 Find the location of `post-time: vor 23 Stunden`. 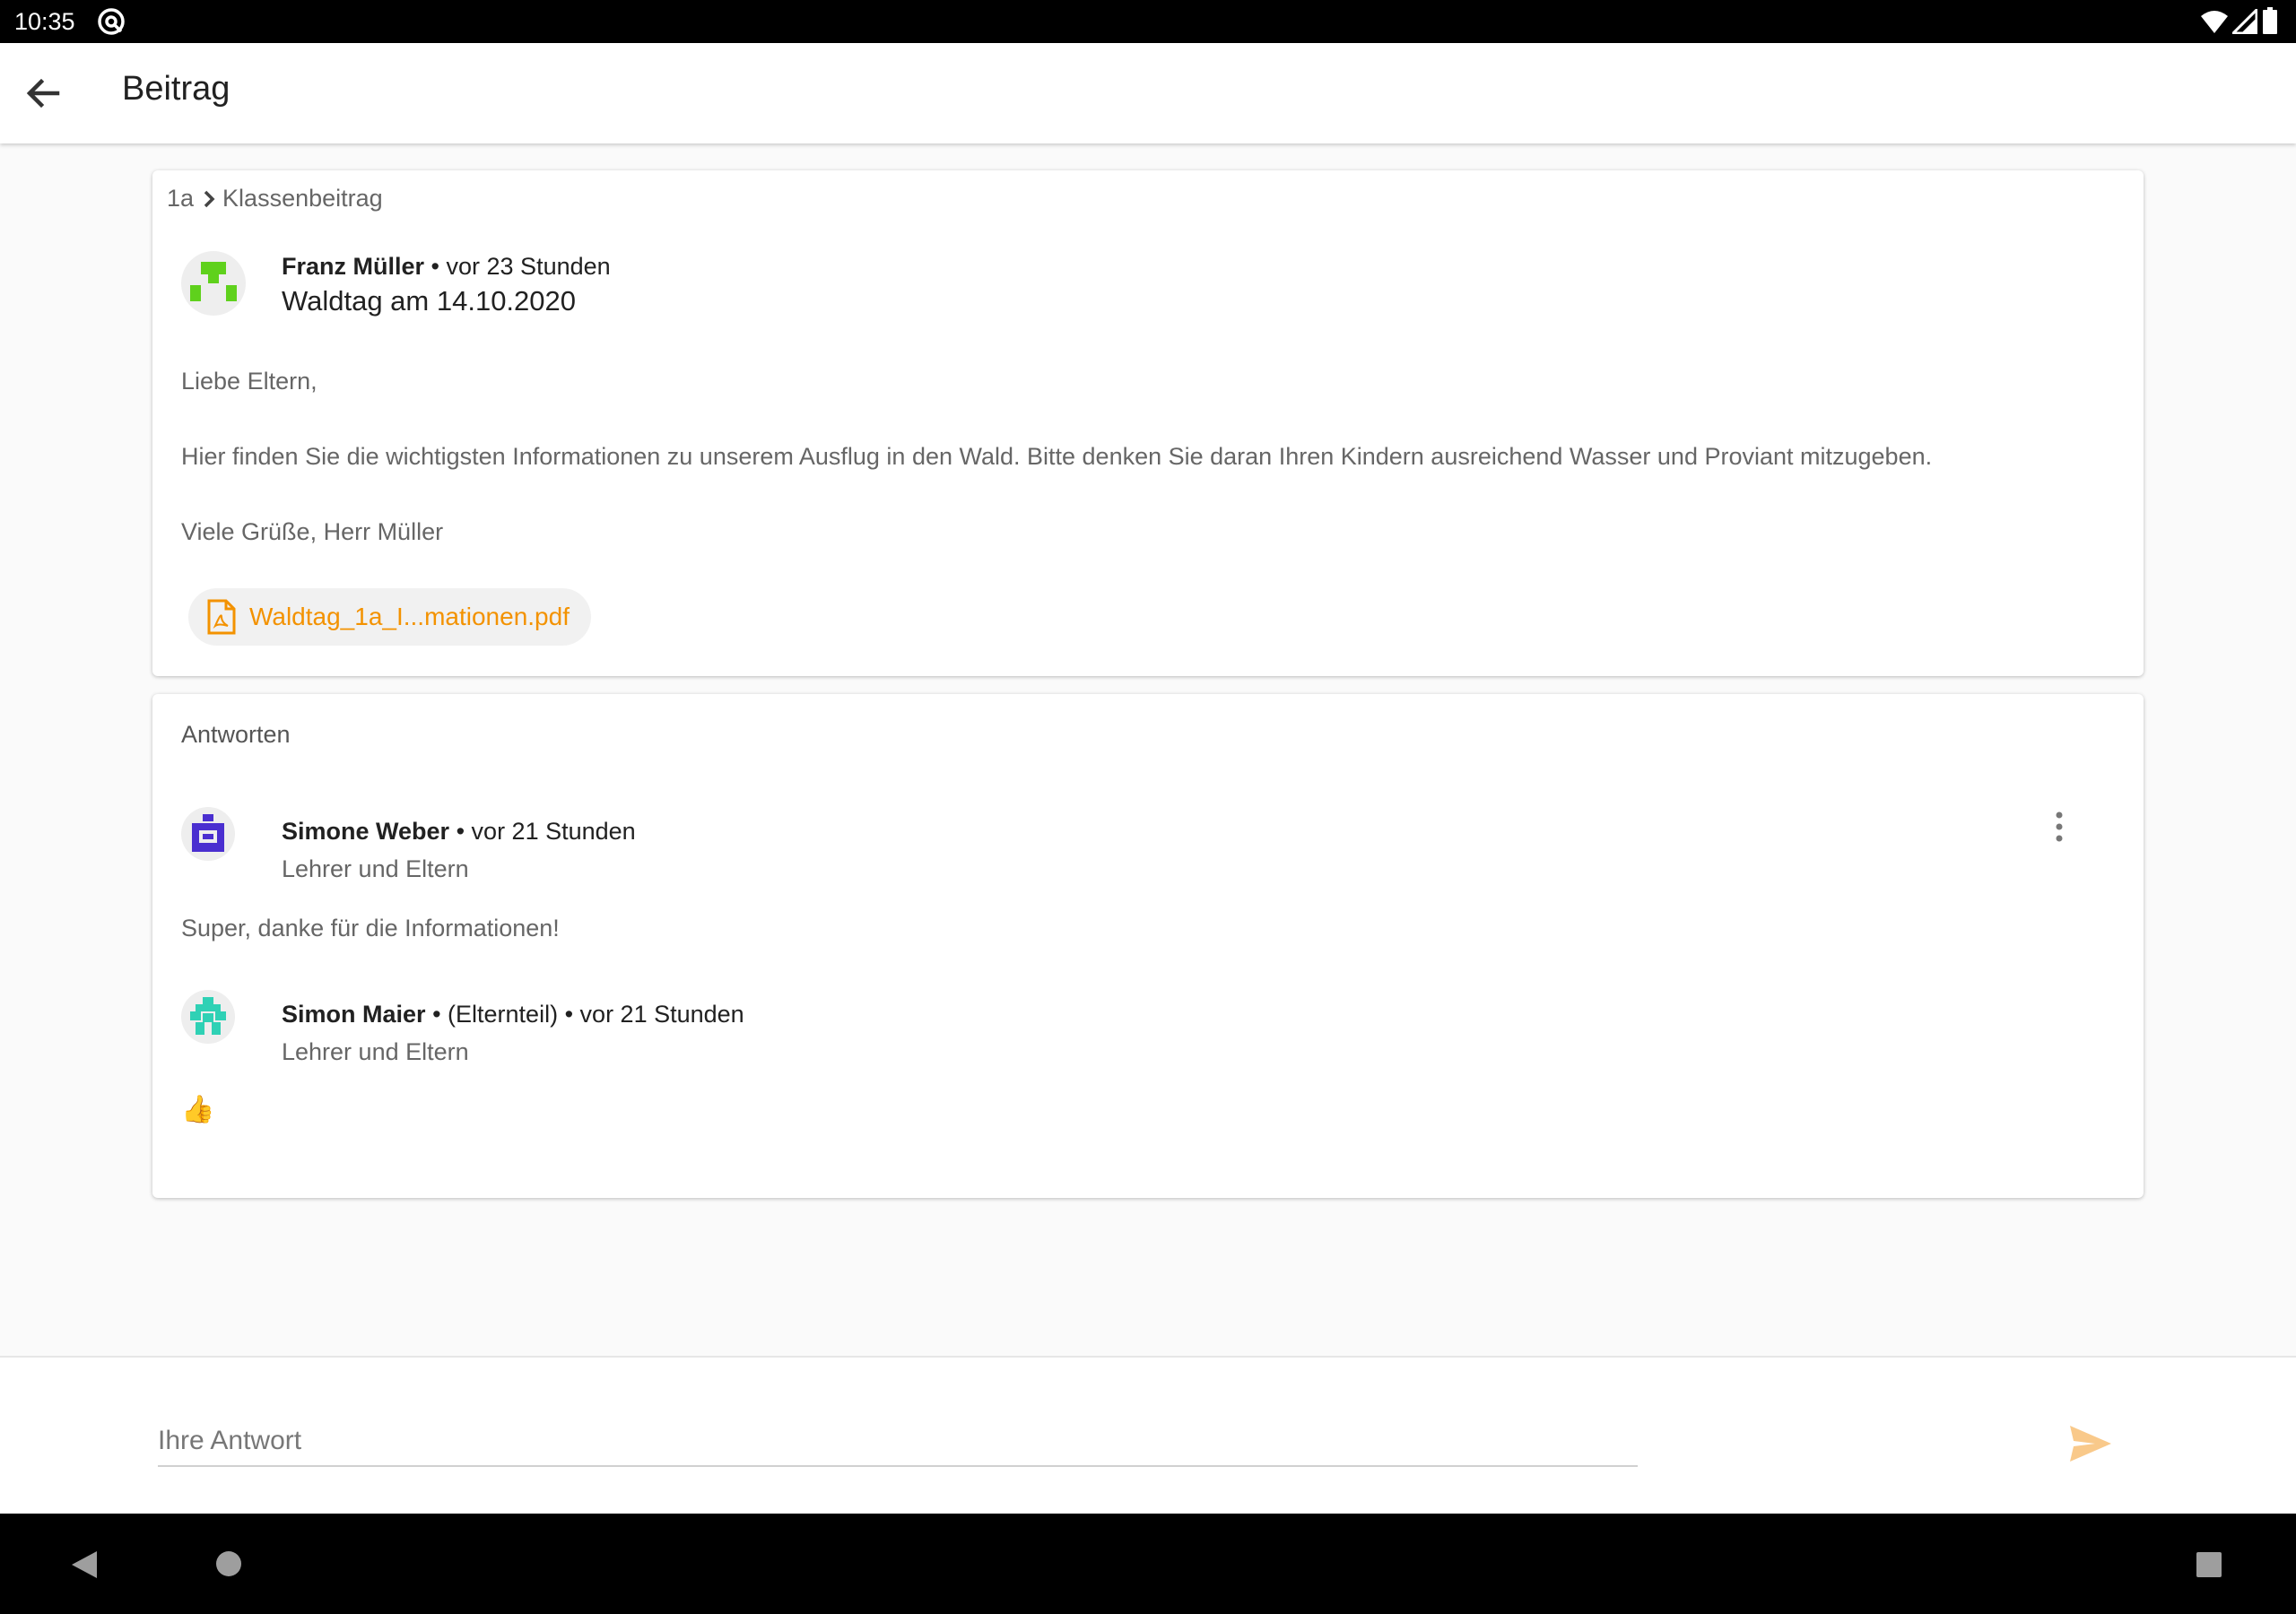

post-time: vor 23 Stunden is located at coordinates (528, 266).